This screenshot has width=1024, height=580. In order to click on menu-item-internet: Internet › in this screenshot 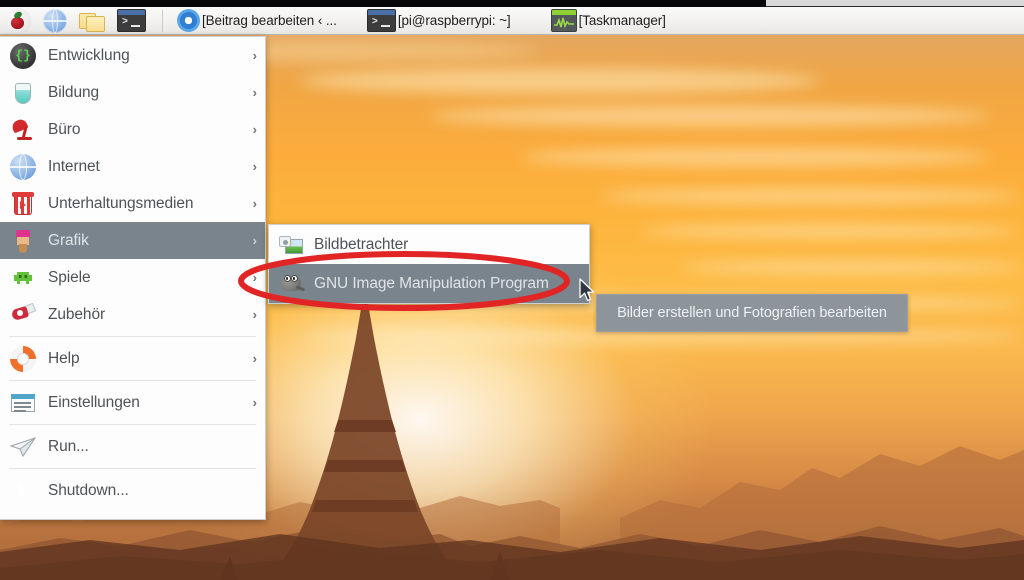, I will do `click(132, 166)`.